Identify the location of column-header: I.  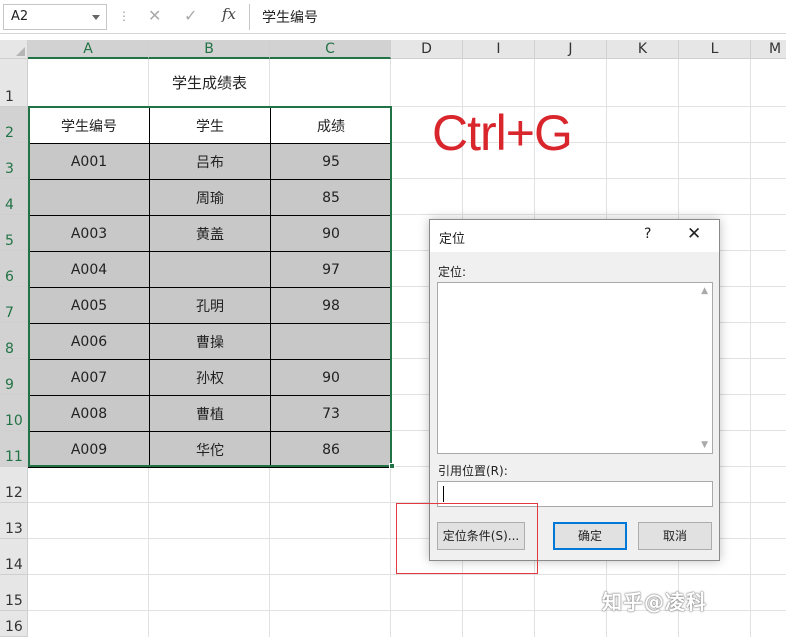
(499, 49).